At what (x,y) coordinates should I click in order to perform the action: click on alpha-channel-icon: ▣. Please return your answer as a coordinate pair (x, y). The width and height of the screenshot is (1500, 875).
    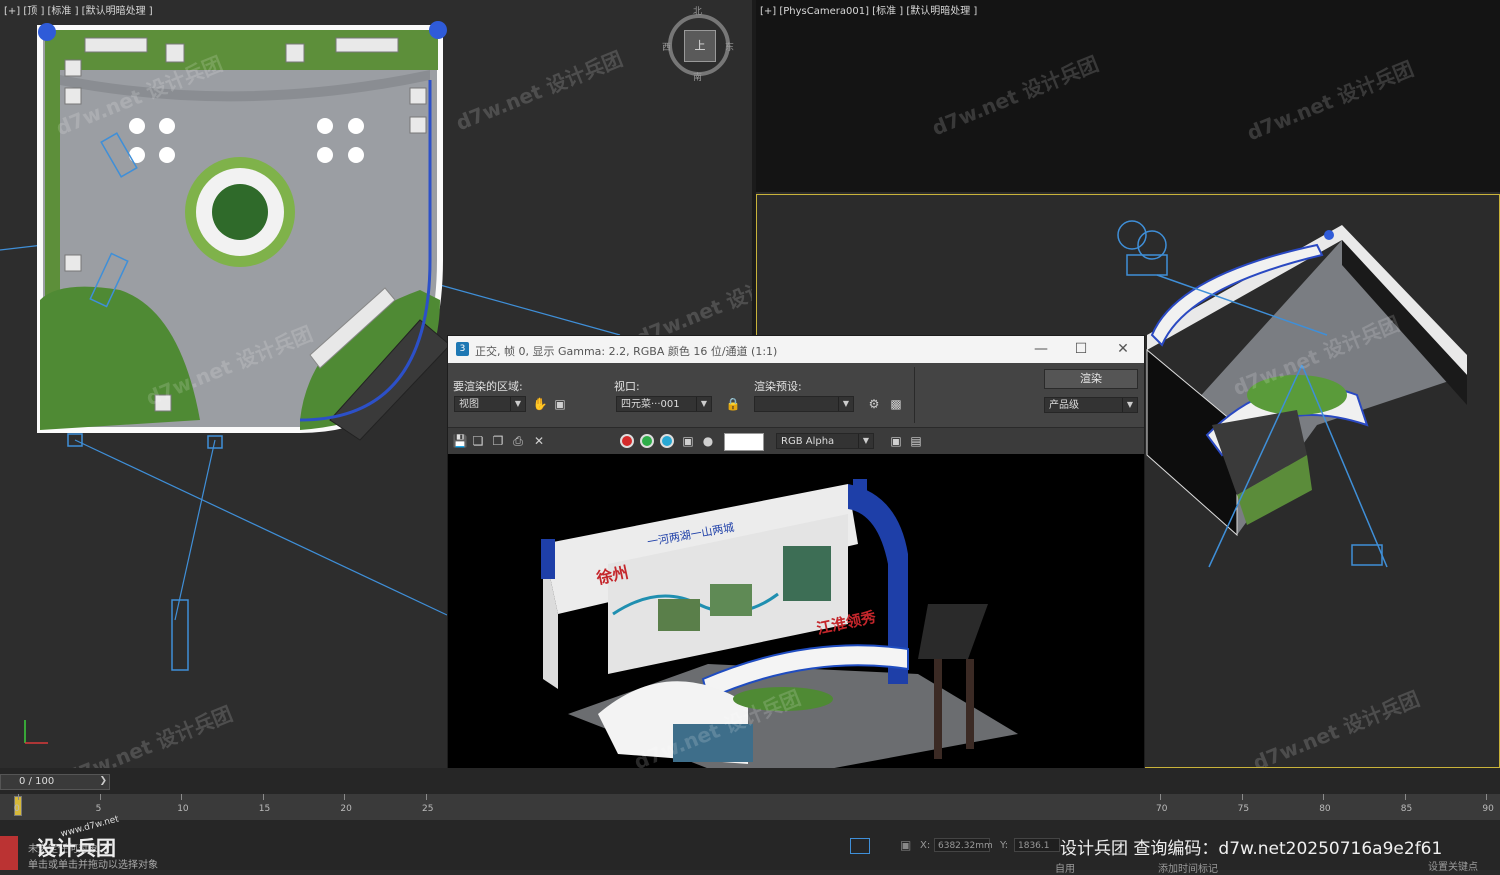
    Looking at the image, I should click on (688, 441).